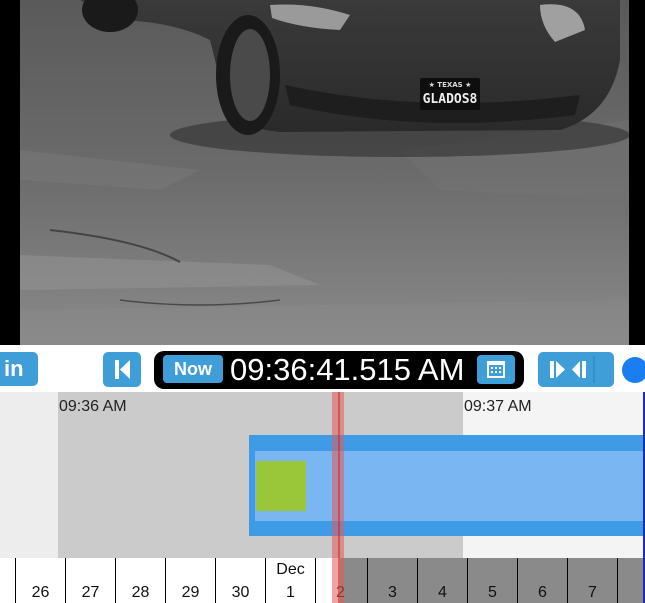 This screenshot has width=645, height=603. What do you see at coordinates (290, 580) in the screenshot?
I see `date-ruler-day: Dec 1` at bounding box center [290, 580].